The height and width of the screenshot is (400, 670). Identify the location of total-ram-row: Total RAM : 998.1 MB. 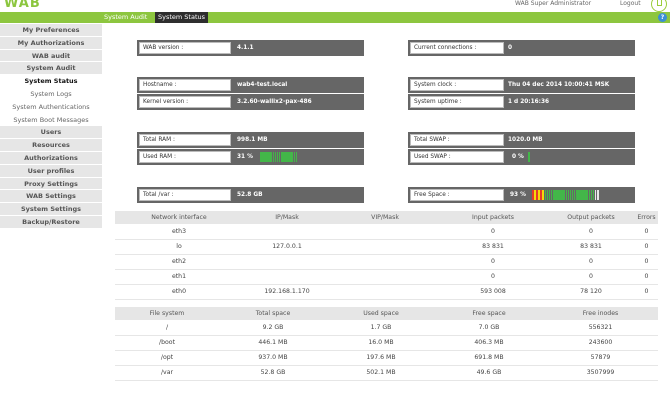
(250, 140).